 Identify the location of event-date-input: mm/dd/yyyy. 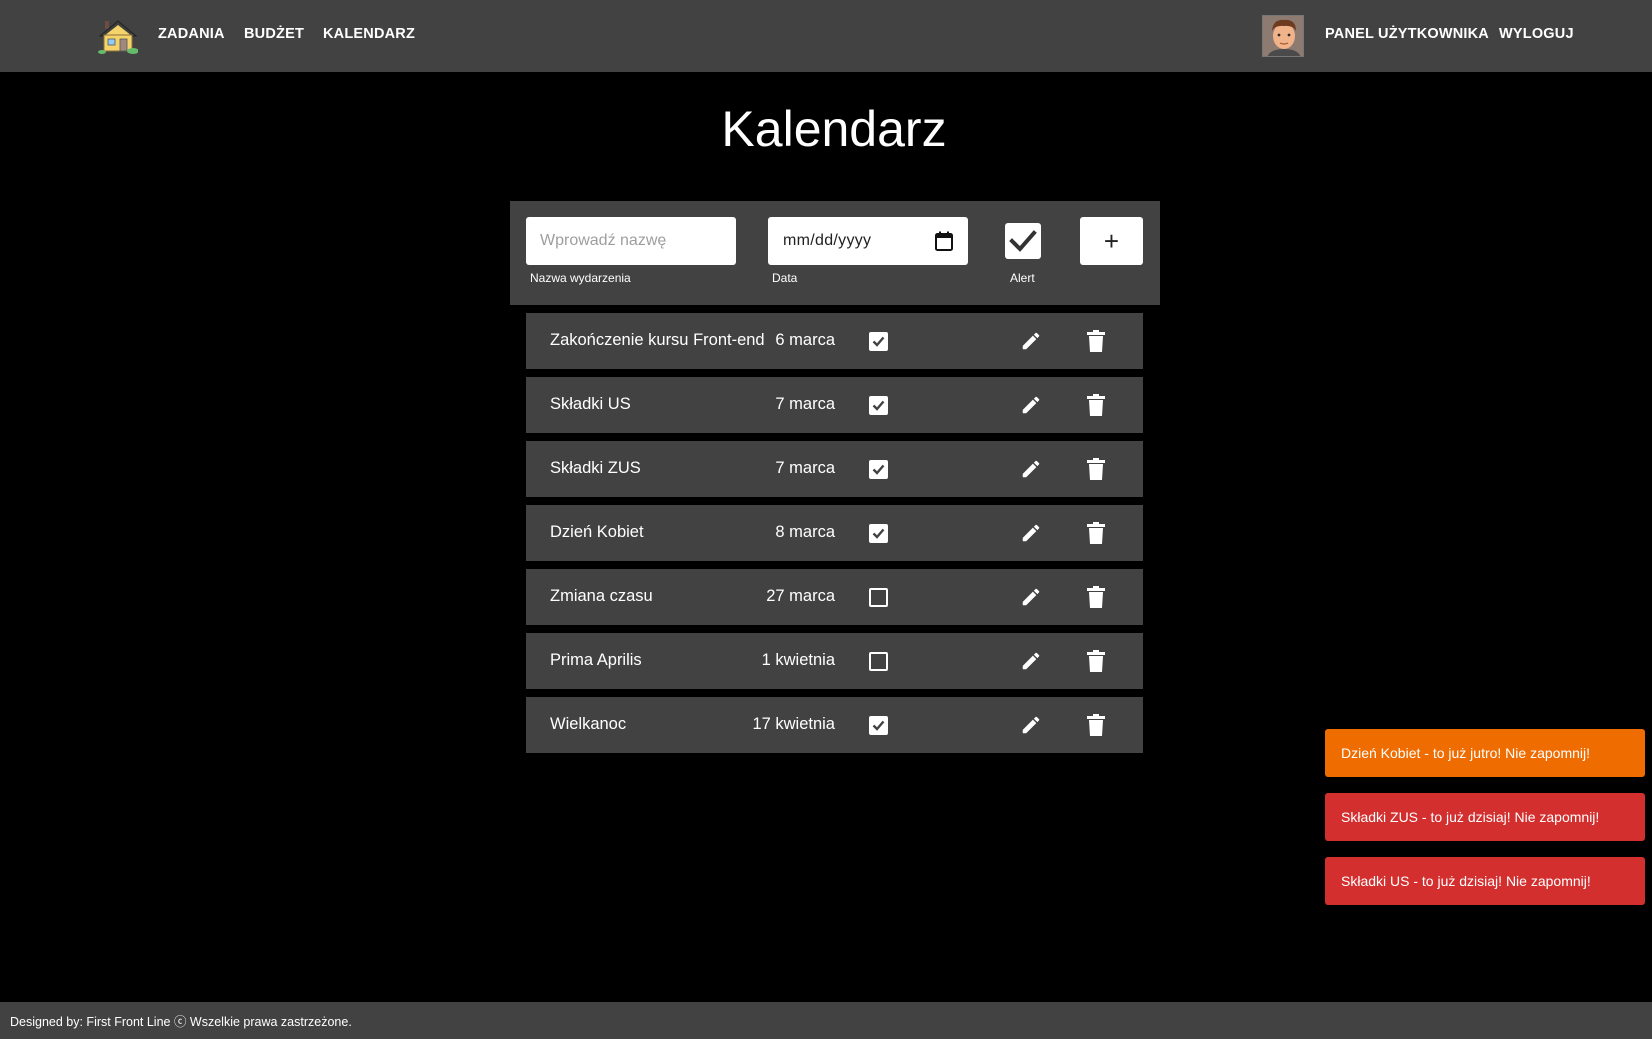
(868, 241).